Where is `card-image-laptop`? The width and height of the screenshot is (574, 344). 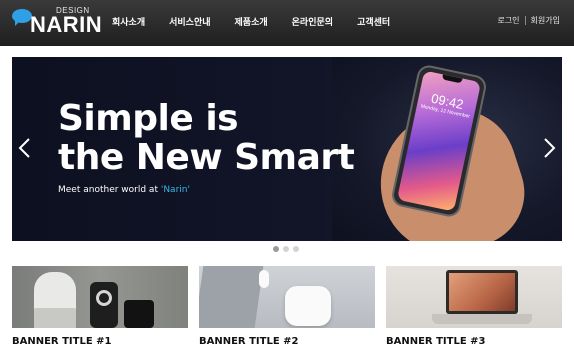
card-image-laptop is located at coordinates (474, 297).